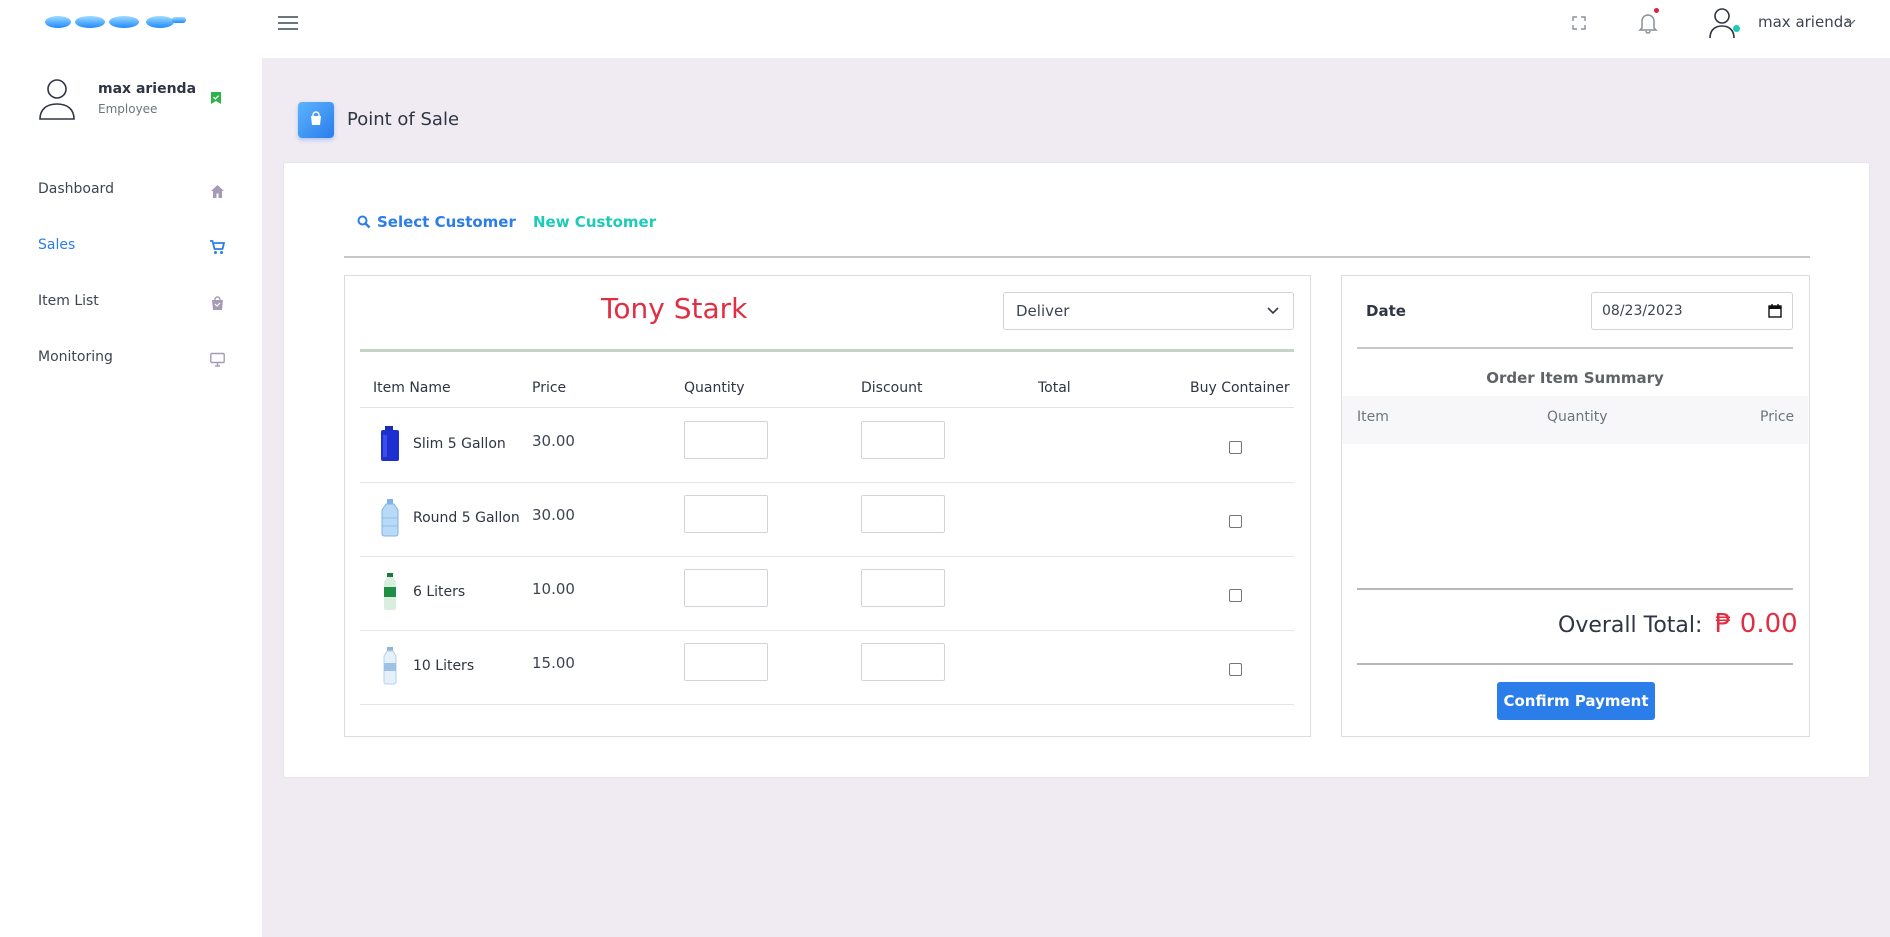 This screenshot has height=937, width=1890. What do you see at coordinates (217, 191) in the screenshot?
I see `home-icon` at bounding box center [217, 191].